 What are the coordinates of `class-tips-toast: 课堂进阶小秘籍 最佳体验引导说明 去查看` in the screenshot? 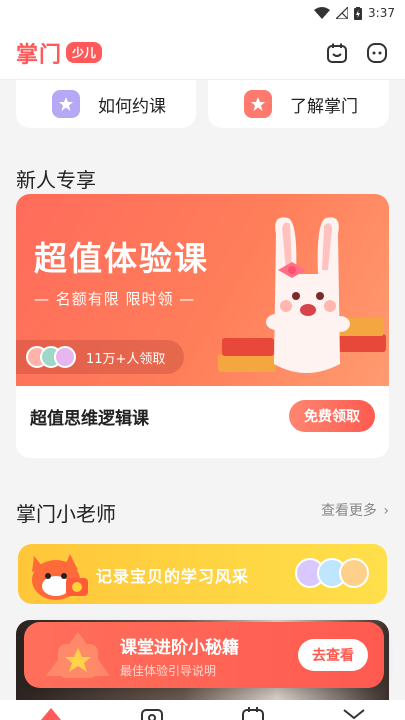 It's located at (204, 655).